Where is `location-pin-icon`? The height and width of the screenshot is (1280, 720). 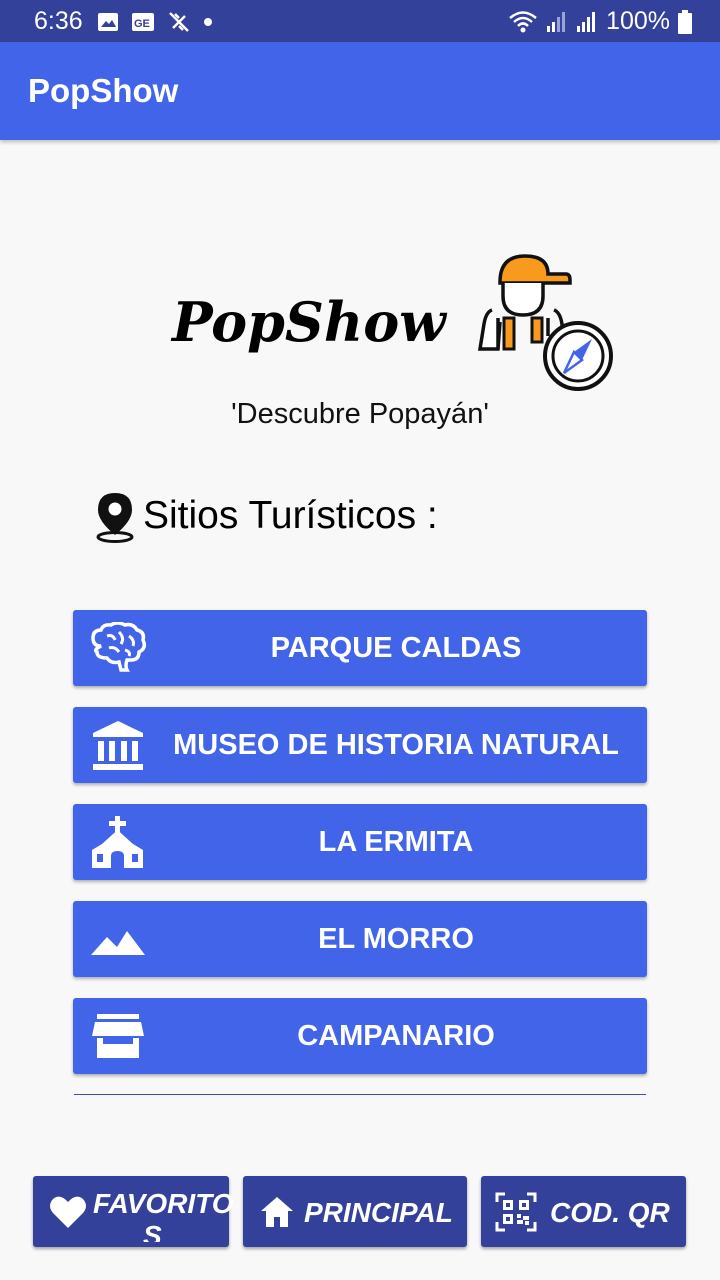 location-pin-icon is located at coordinates (115, 518).